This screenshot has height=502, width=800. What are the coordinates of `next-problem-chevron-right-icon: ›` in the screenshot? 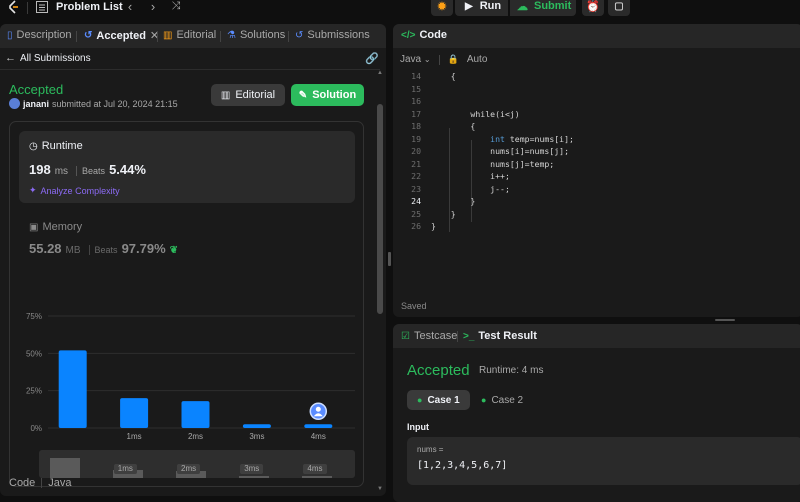 It's located at (153, 7).